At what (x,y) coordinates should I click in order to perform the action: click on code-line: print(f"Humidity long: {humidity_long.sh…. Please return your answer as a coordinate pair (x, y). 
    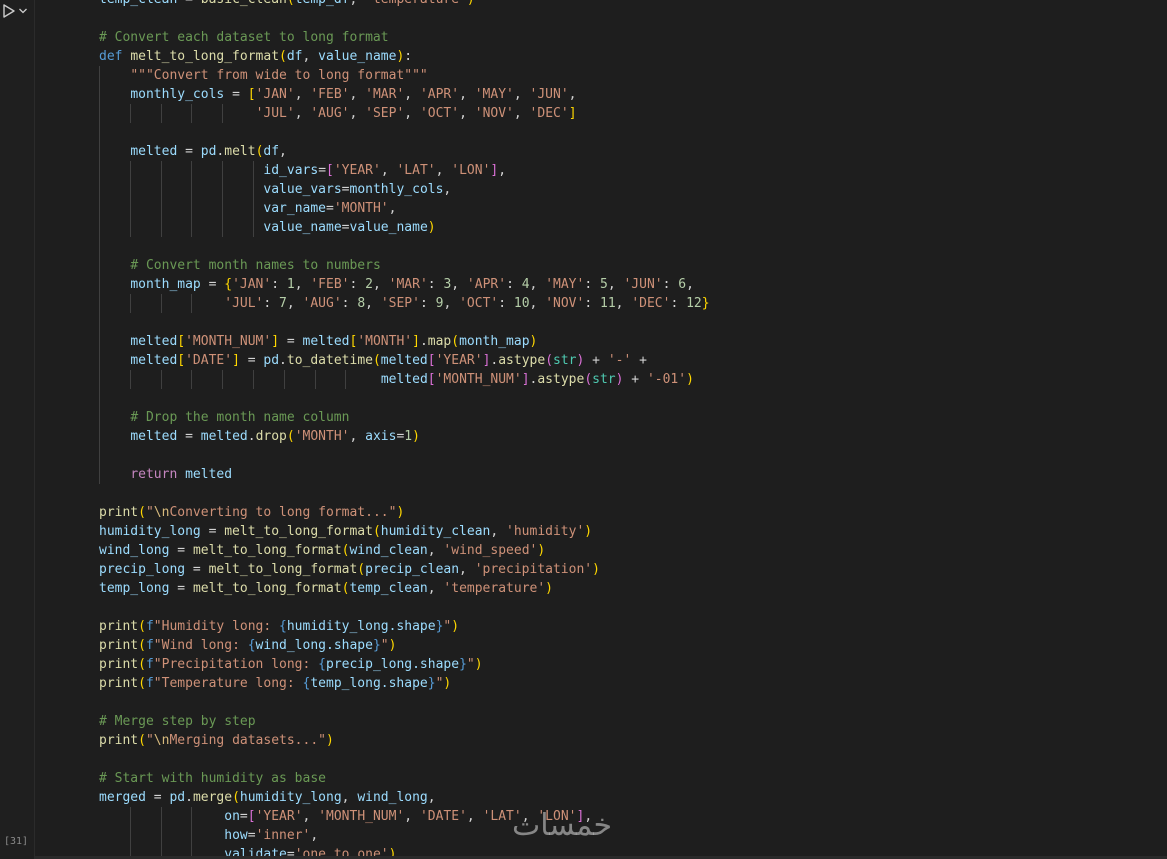
    Looking at the image, I should click on (279, 626).